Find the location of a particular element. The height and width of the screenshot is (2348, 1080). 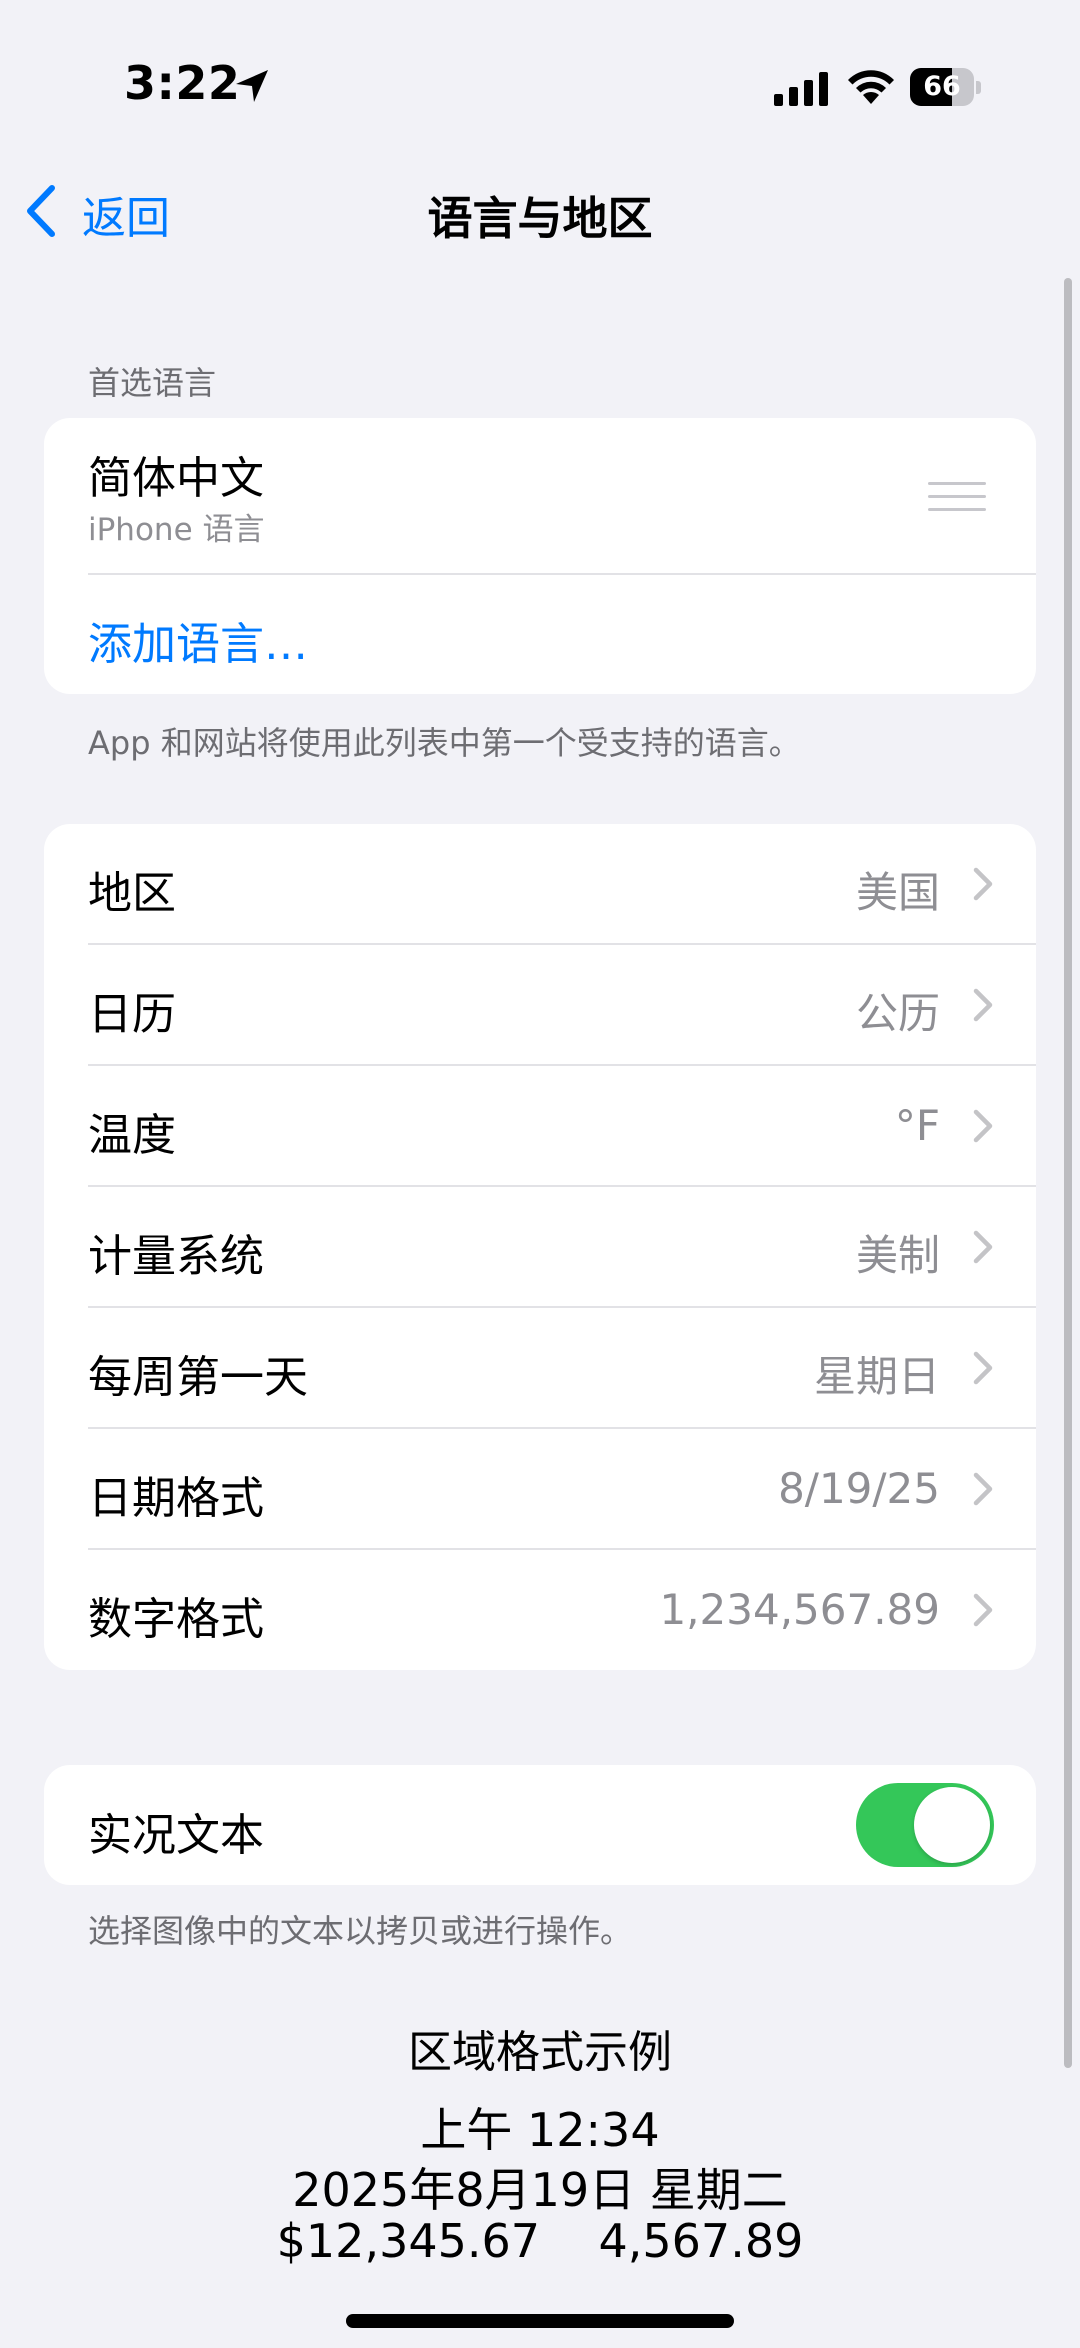

cellular-signal-icon is located at coordinates (801, 89).